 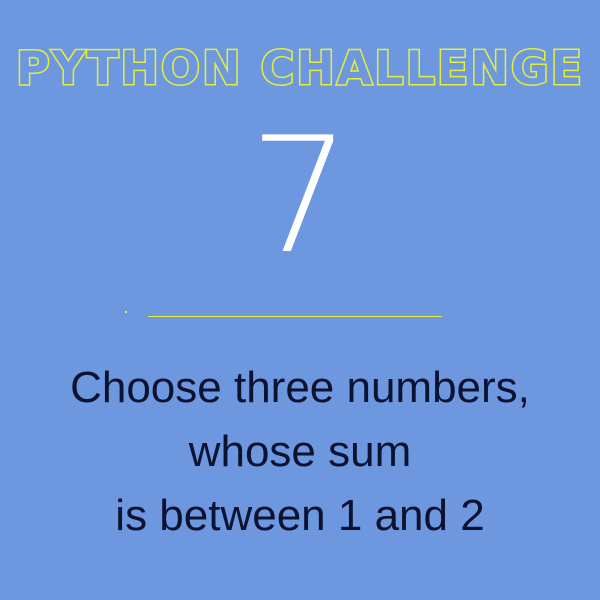 I want to click on challenge-title: PYTHON CHALLENGE, so click(x=299, y=68).